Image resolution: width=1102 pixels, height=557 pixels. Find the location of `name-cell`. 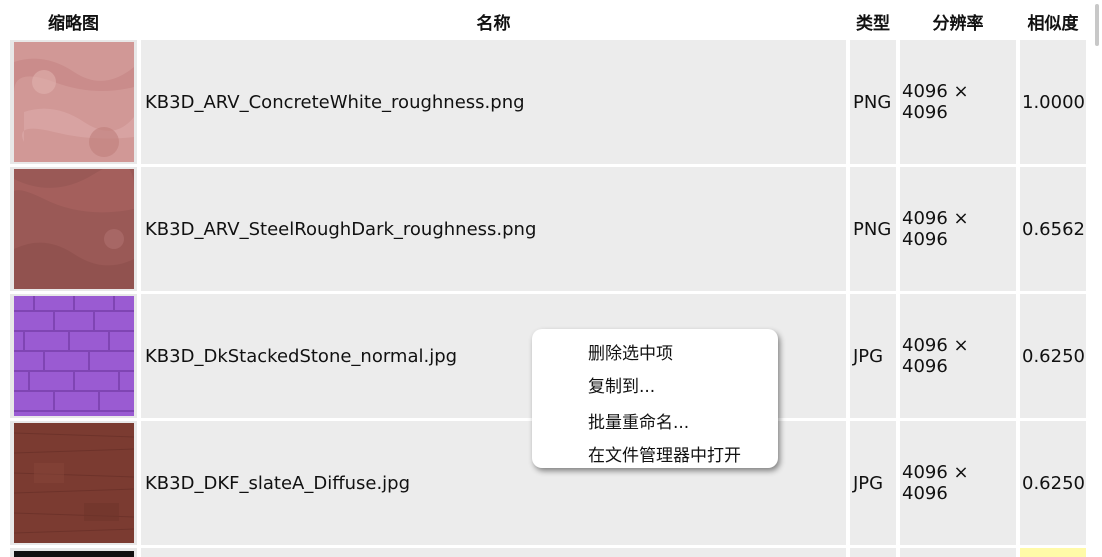

name-cell is located at coordinates (493, 552).